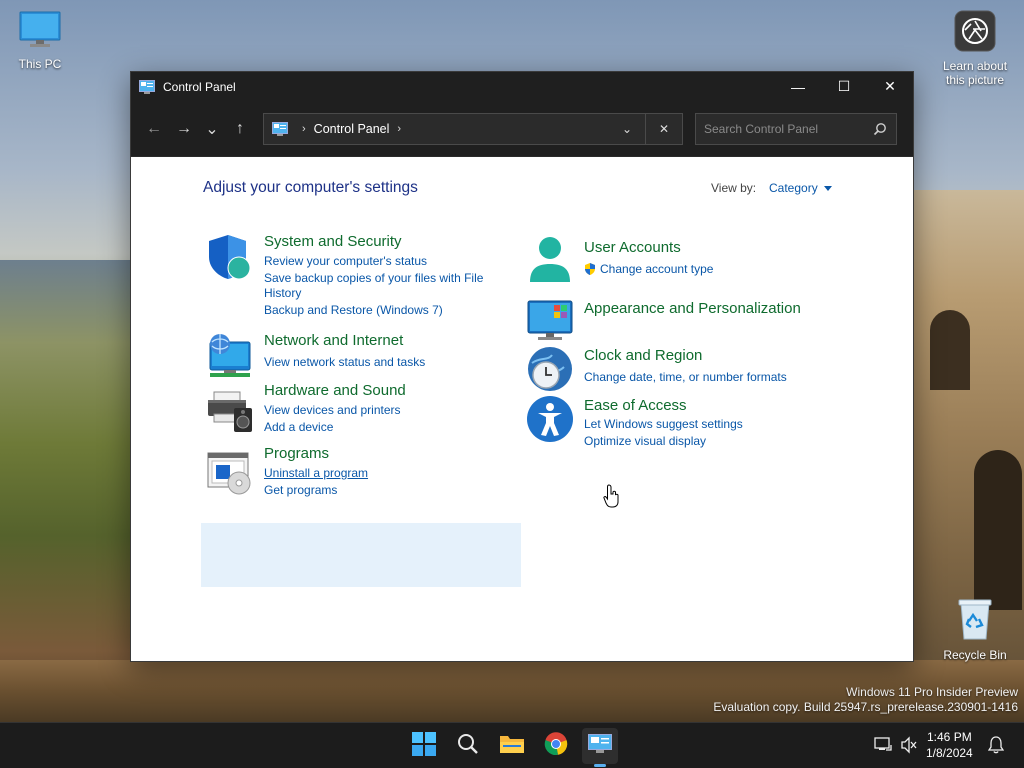  I want to click on printer-speaker-icon, so click(230, 412).